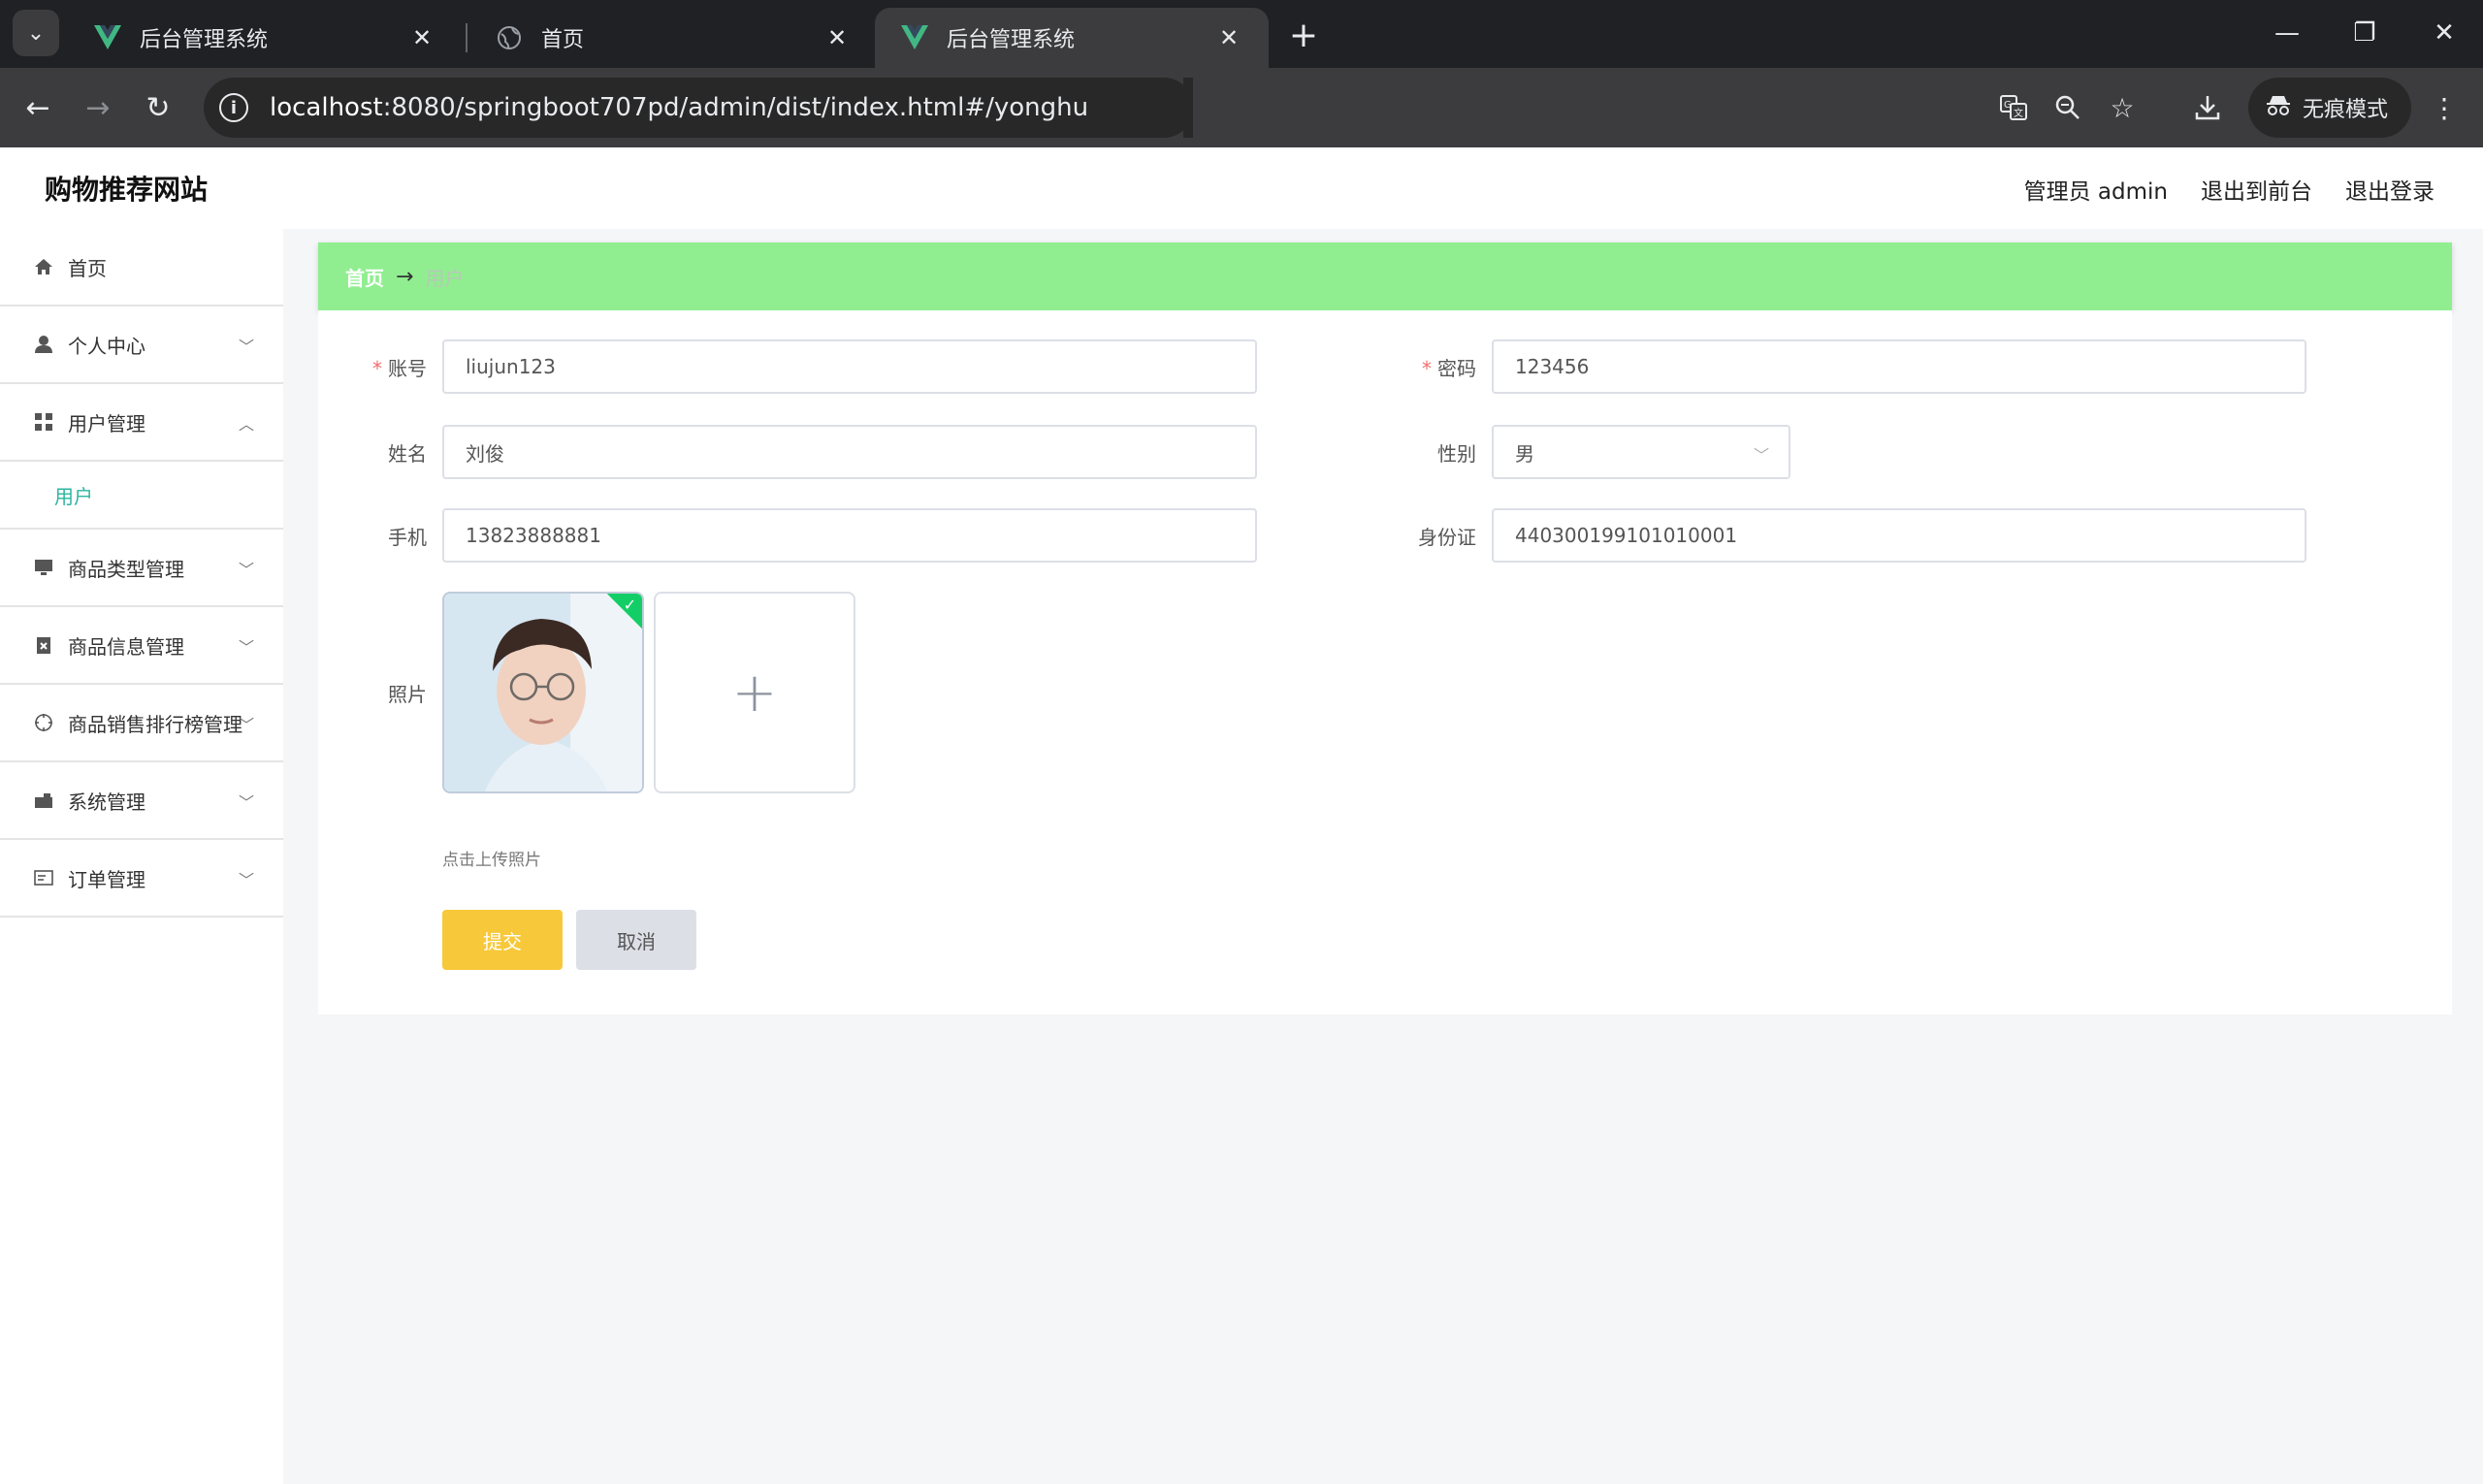 The width and height of the screenshot is (2483, 1484). I want to click on incognito-label: 无痕模式, so click(2346, 110).